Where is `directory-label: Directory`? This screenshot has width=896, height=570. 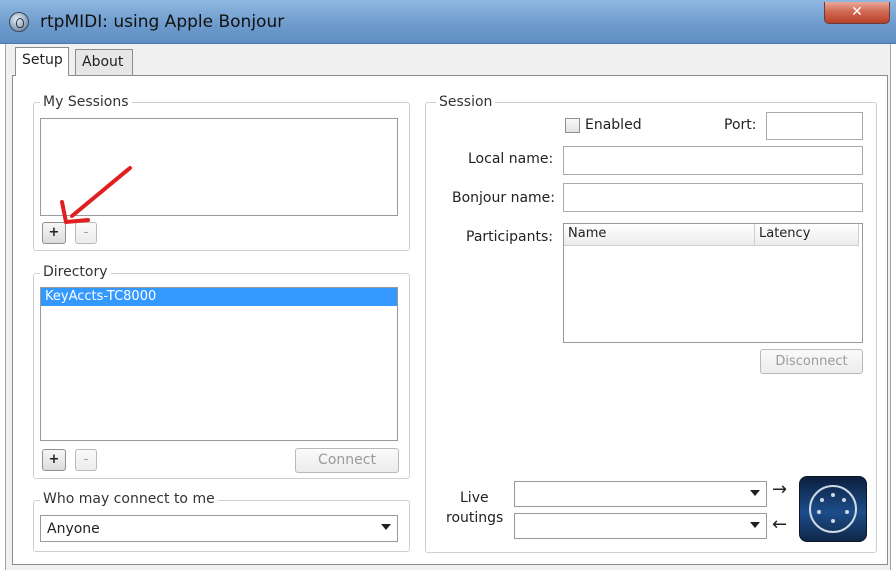 directory-label: Directory is located at coordinates (75, 272).